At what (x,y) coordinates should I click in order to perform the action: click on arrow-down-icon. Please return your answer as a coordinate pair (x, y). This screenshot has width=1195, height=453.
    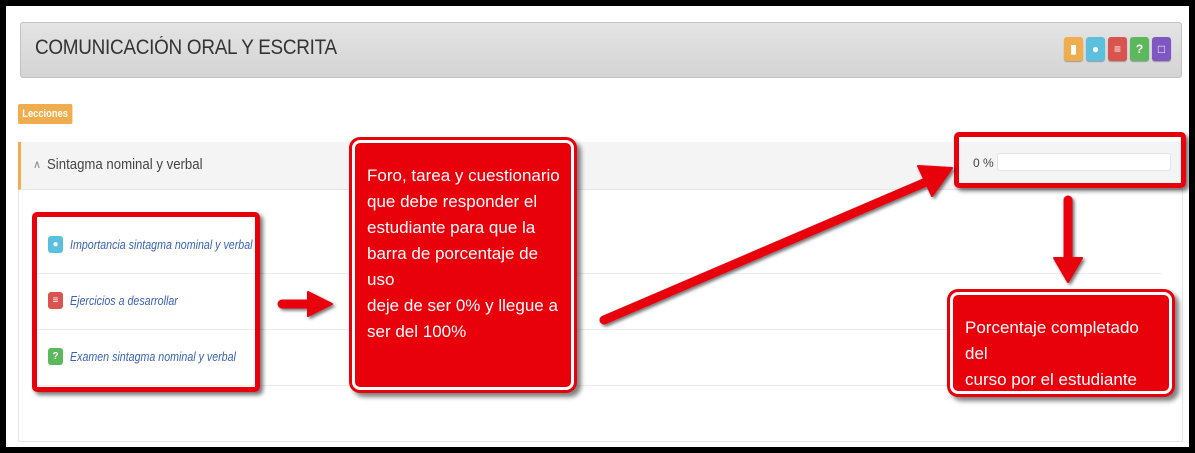
    Looking at the image, I should click on (1068, 239).